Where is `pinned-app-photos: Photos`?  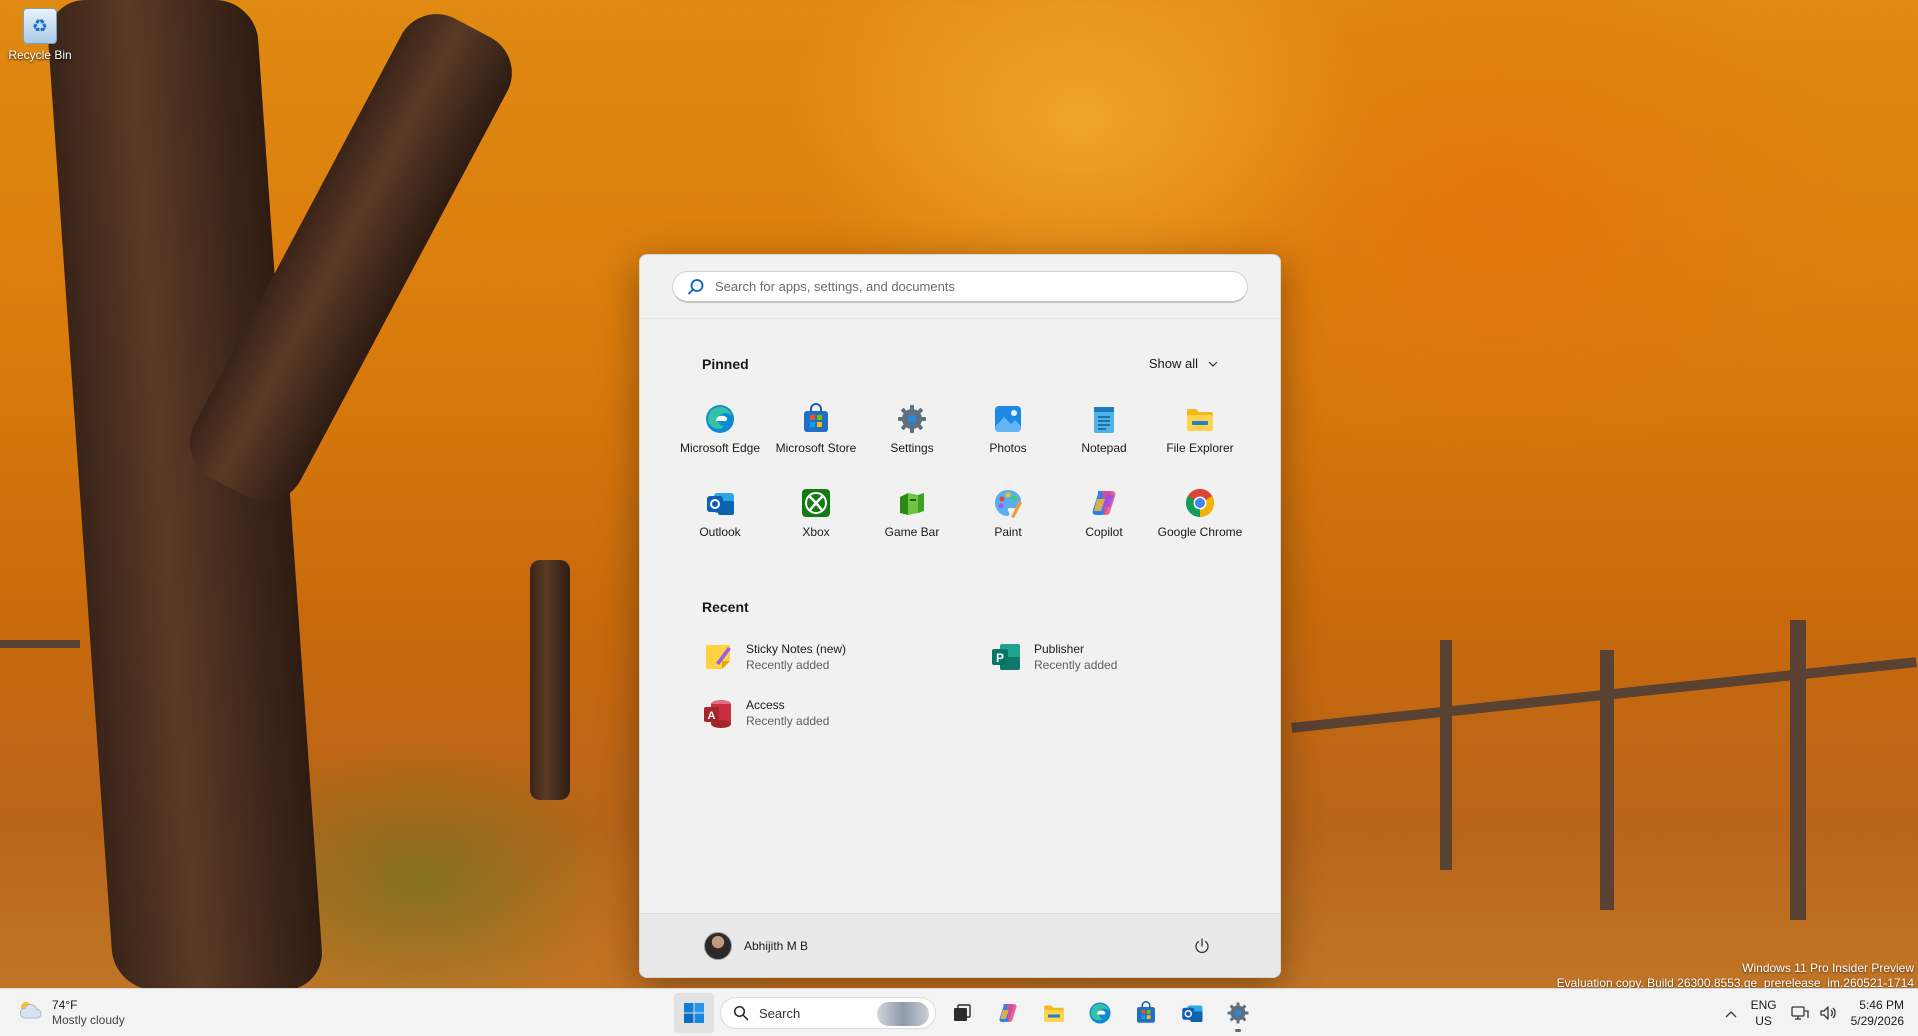 pinned-app-photos: Photos is located at coordinates (1008, 432).